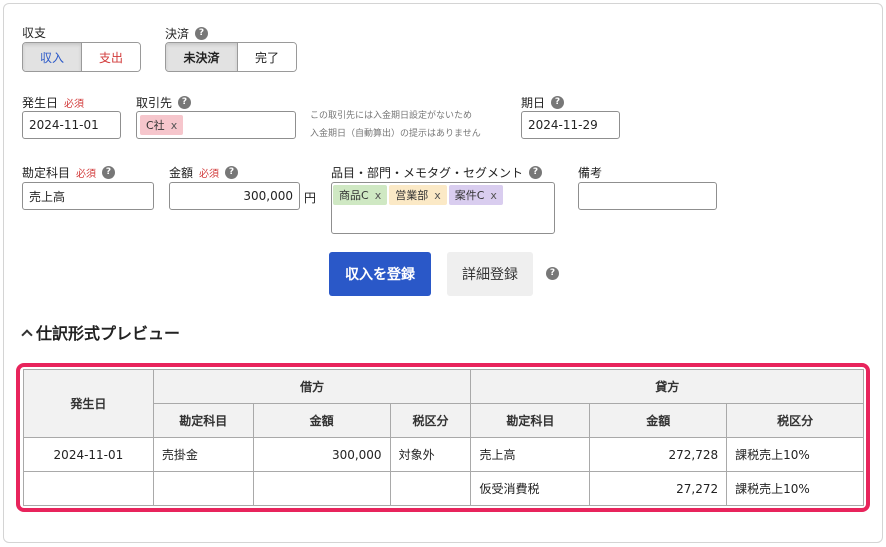 This screenshot has width=886, height=547. Describe the element at coordinates (658, 420) in the screenshot. I see `header-credit-amount: 金額` at that location.